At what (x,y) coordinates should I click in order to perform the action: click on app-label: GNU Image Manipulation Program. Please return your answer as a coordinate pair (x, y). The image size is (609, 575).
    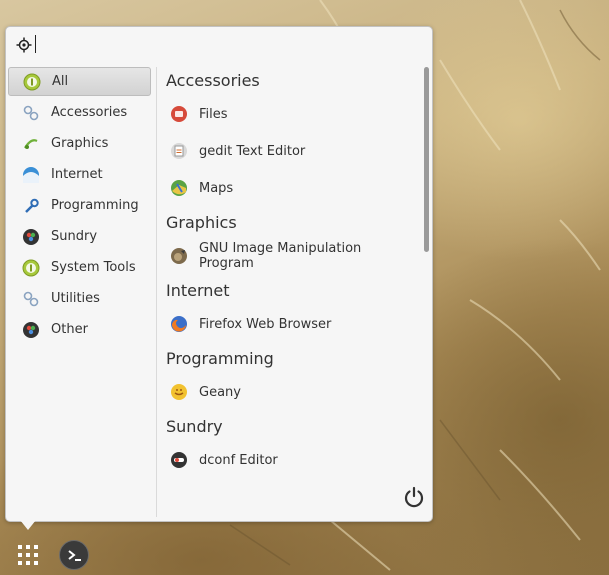
    Looking at the image, I should click on (280, 256).